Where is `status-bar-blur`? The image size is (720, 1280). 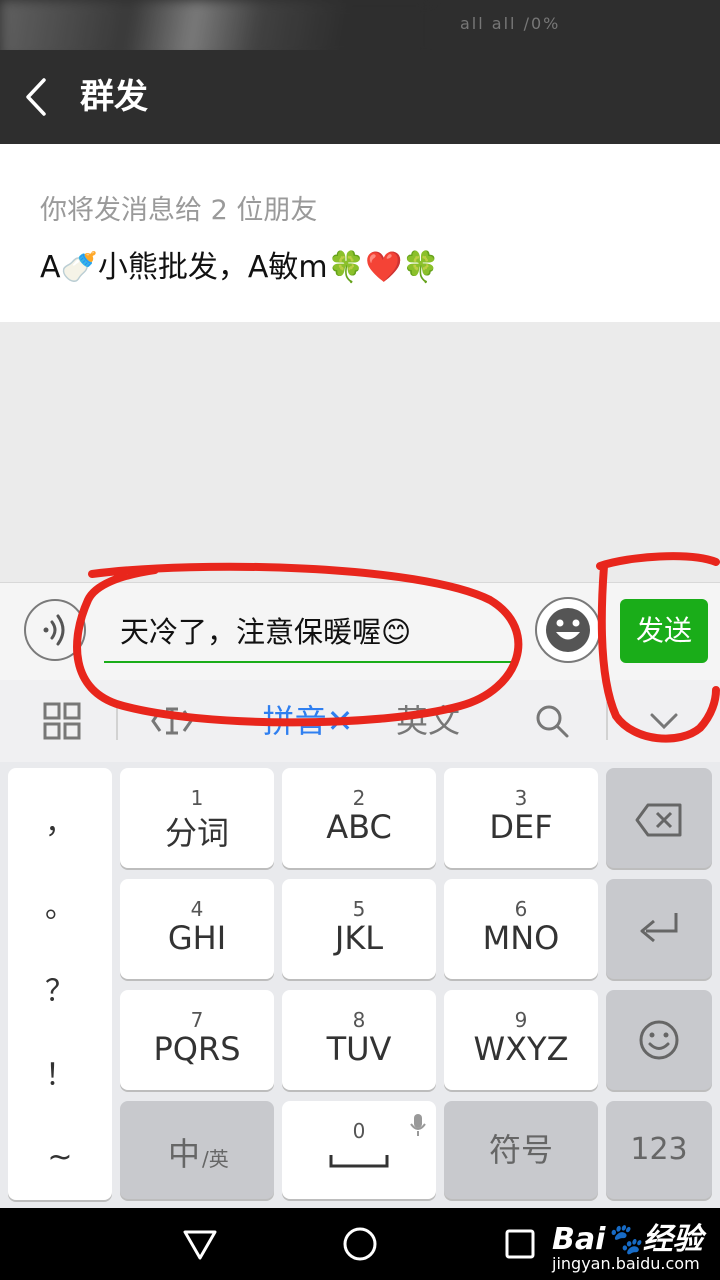 status-bar-blur is located at coordinates (215, 25).